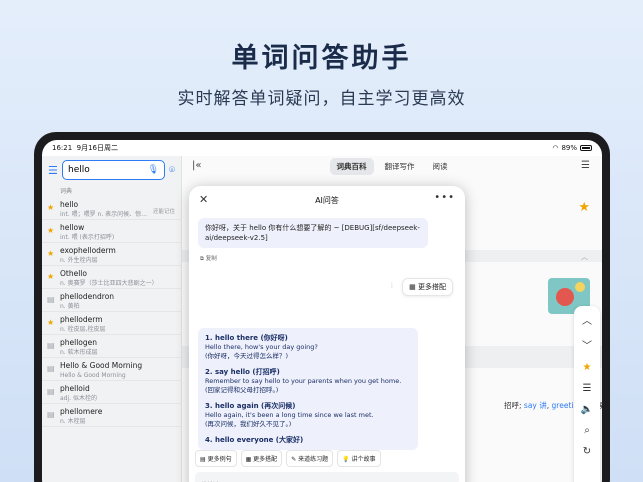 This screenshot has height=482, width=643. I want to click on answer-title: 1. hello there (你好呀), so click(246, 338).